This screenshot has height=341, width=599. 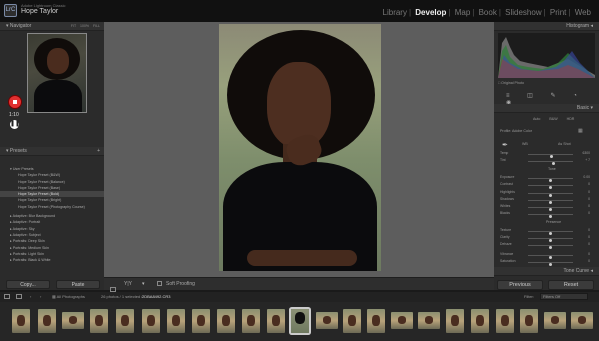 What do you see at coordinates (545, 200) in the screenshot?
I see `shadows-slider: Shadows 0` at bounding box center [545, 200].